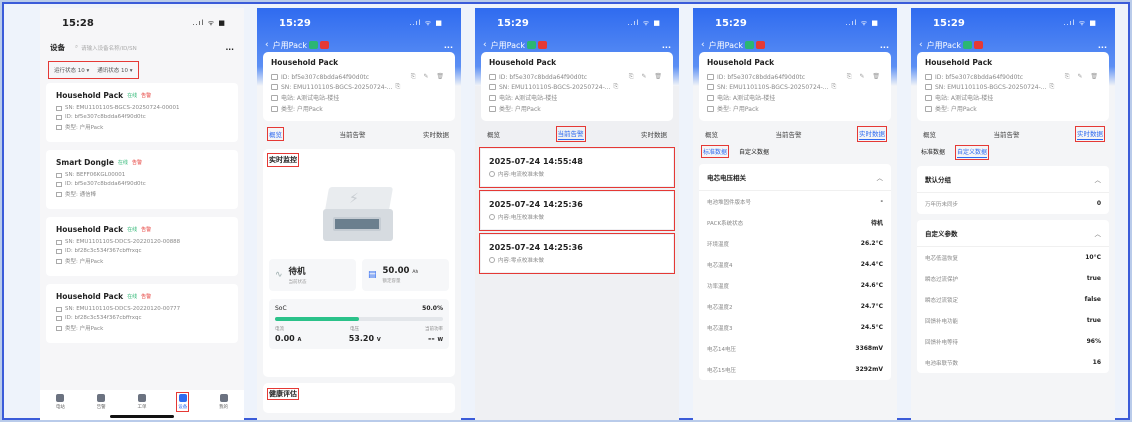 Image resolution: width=1132 pixels, height=422 pixels. Describe the element at coordinates (59, 318) in the screenshot. I see `info-icon` at that location.